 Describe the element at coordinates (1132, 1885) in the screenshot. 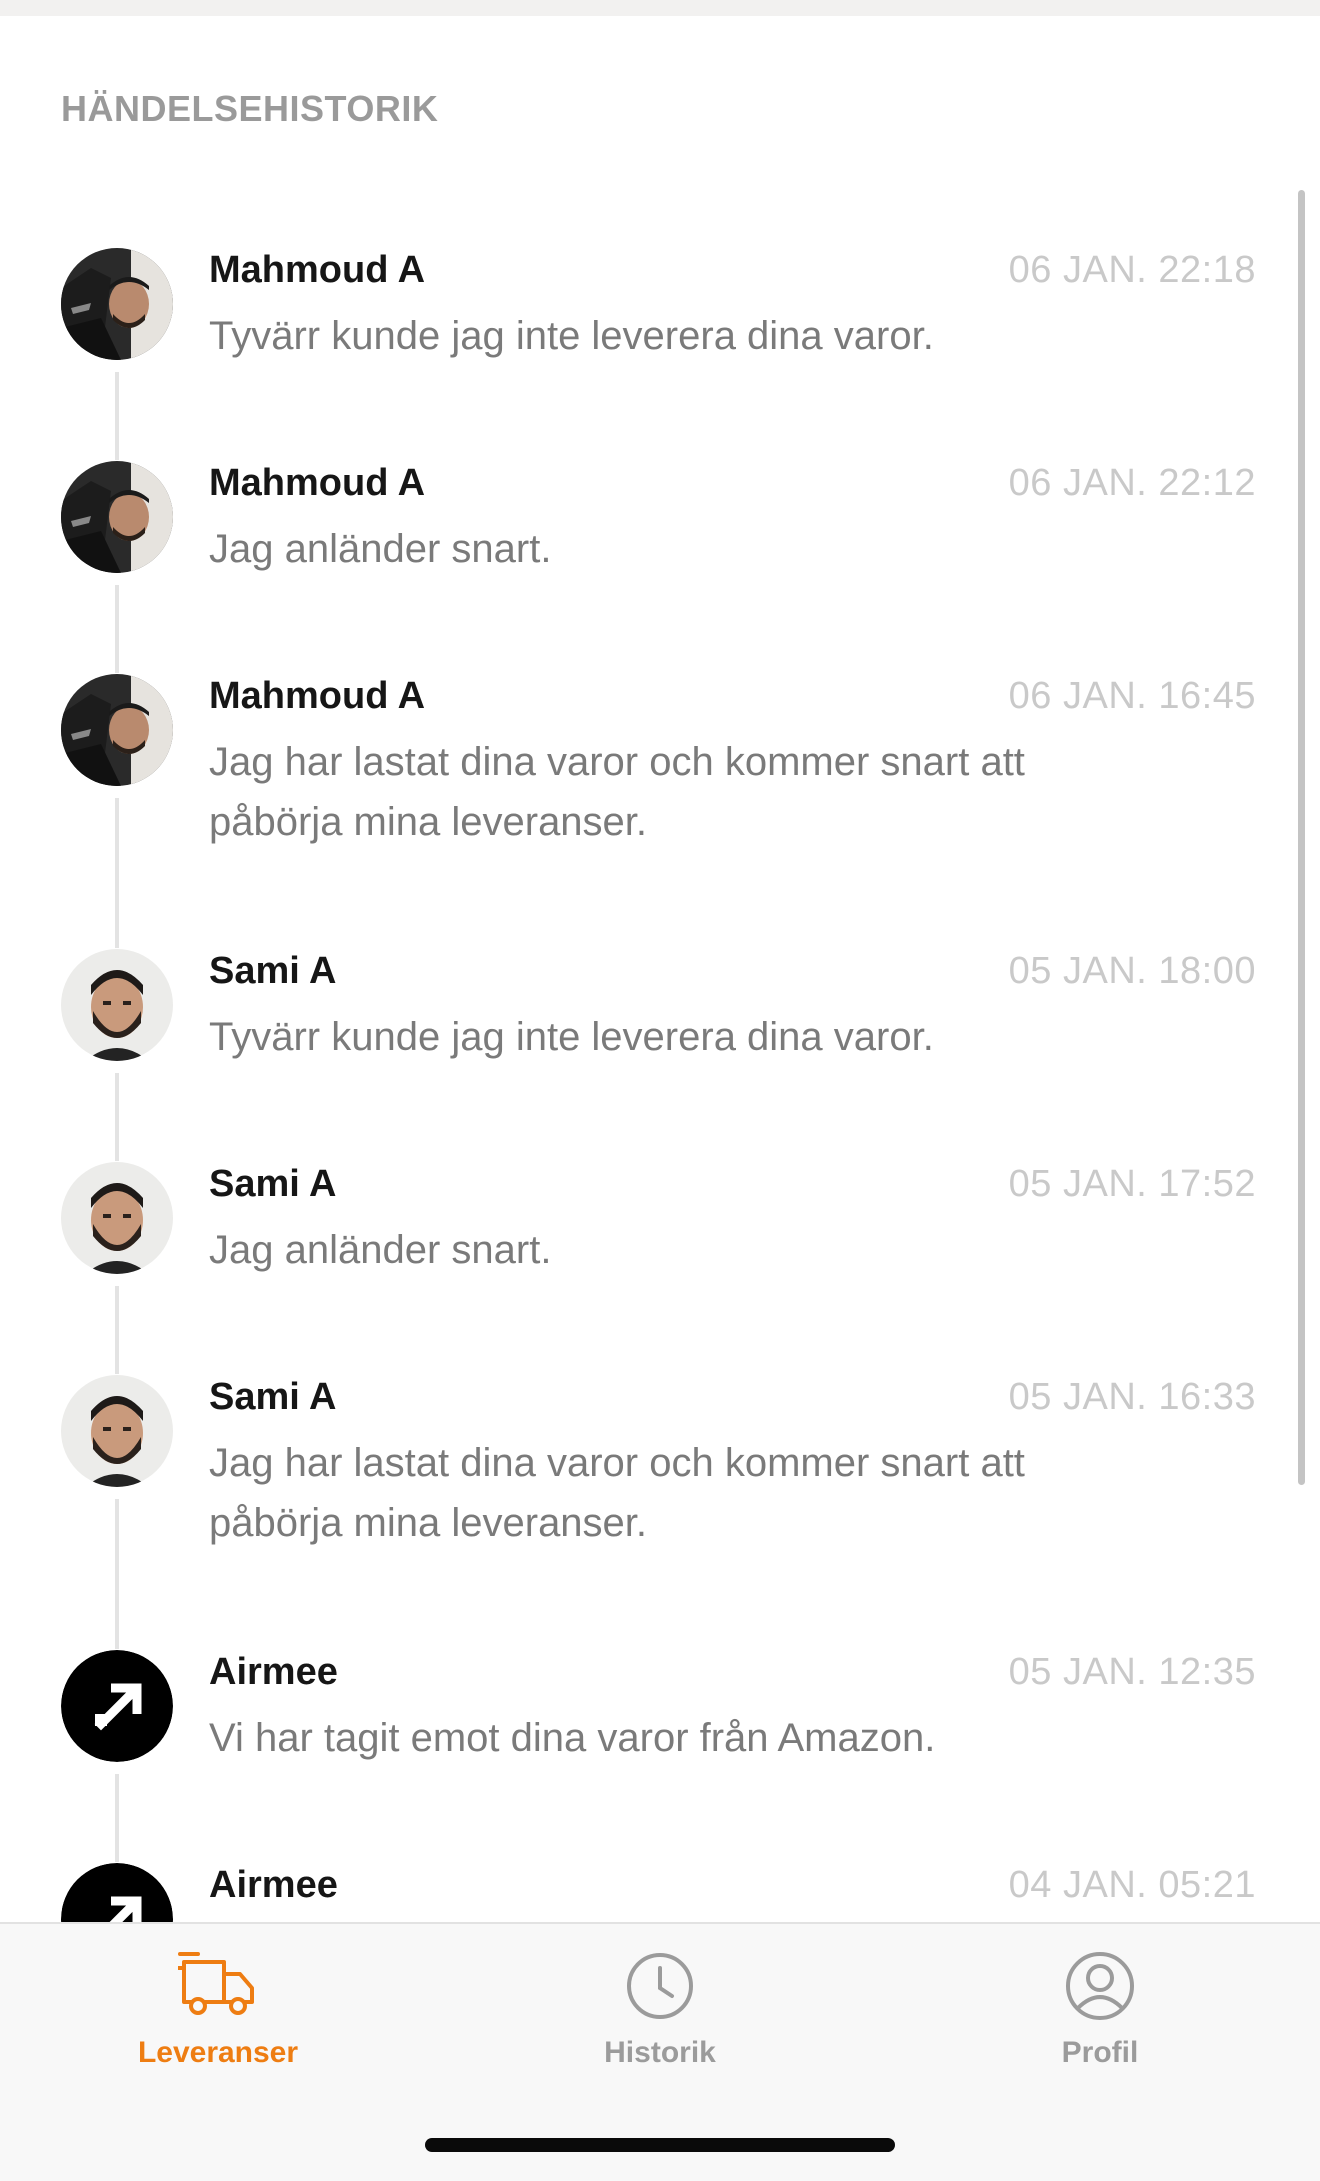

I see `event-time: 04 JAN. 05:21` at that location.